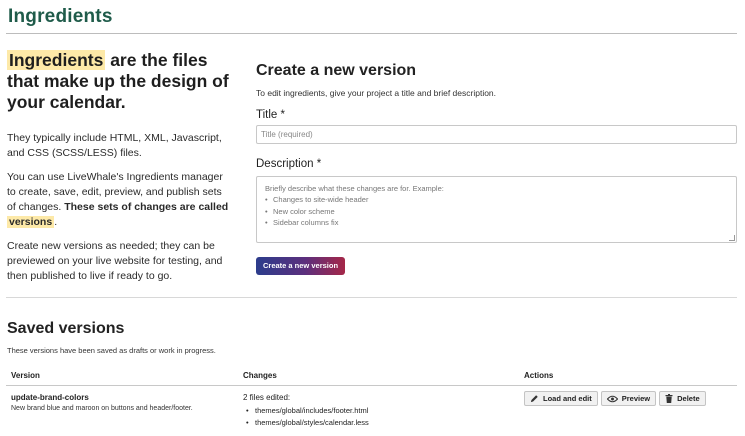 This screenshot has width=745, height=436. I want to click on changes-count: 2 files edited:, so click(267, 397).